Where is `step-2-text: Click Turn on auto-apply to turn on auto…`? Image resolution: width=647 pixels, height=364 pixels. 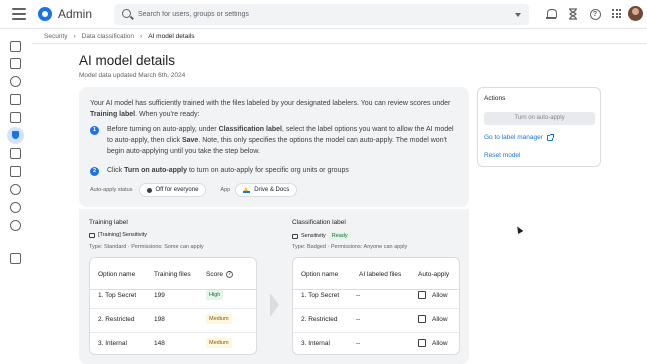 step-2-text: Click Turn on auto-apply to turn on auto… is located at coordinates (228, 170).